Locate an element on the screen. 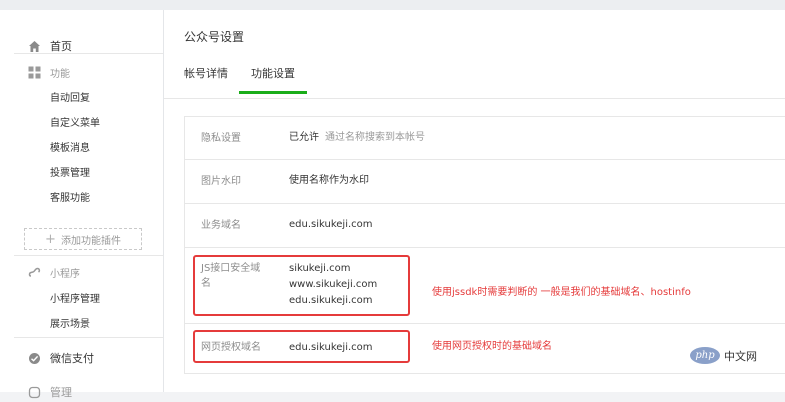 This screenshot has height=402, width=785. sidebar-item-vote-management: 投票管理 is located at coordinates (70, 171).